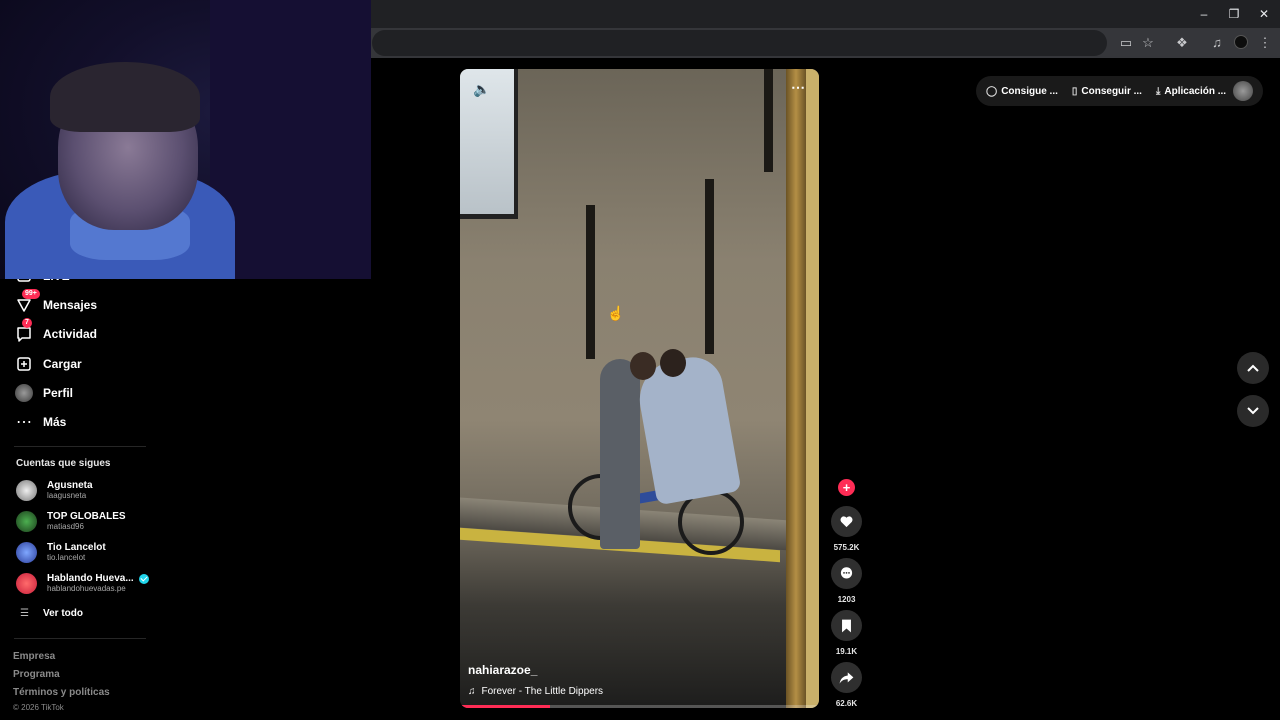 The image size is (1280, 720). What do you see at coordinates (40, 422) in the screenshot?
I see `sidebar-item-more: ⋯ Más` at bounding box center [40, 422].